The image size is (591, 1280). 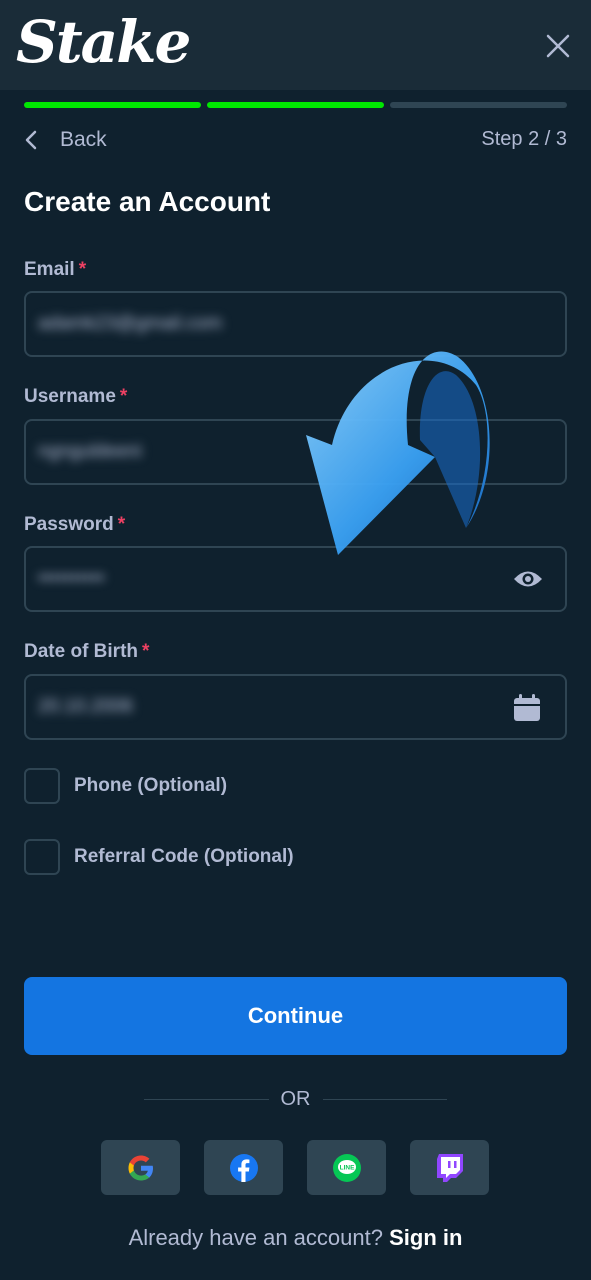 I want to click on or-divider: OR, so click(x=295, y=1099).